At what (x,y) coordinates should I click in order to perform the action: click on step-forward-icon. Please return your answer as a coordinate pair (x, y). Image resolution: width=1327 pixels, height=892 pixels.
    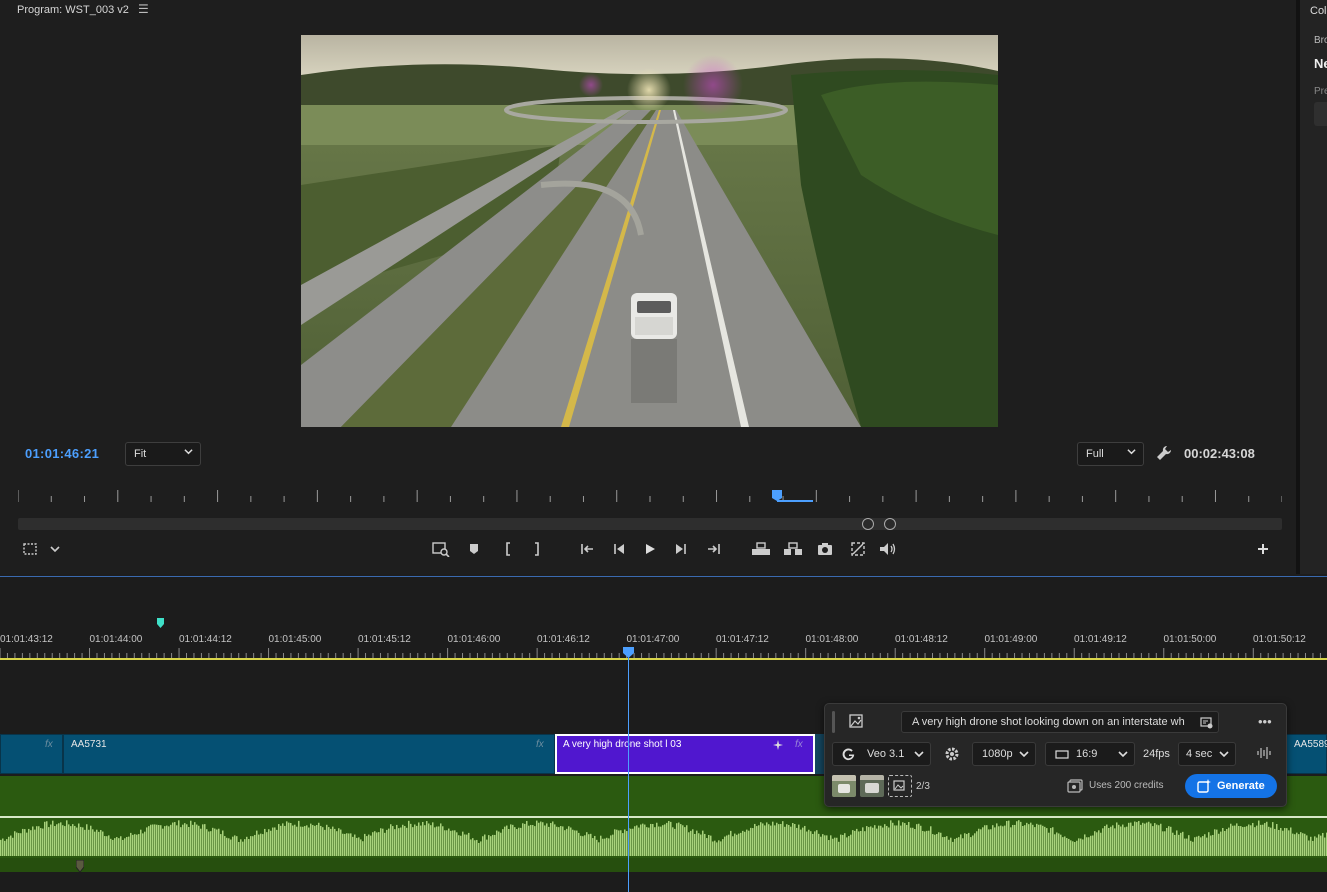
    Looking at the image, I should click on (681, 549).